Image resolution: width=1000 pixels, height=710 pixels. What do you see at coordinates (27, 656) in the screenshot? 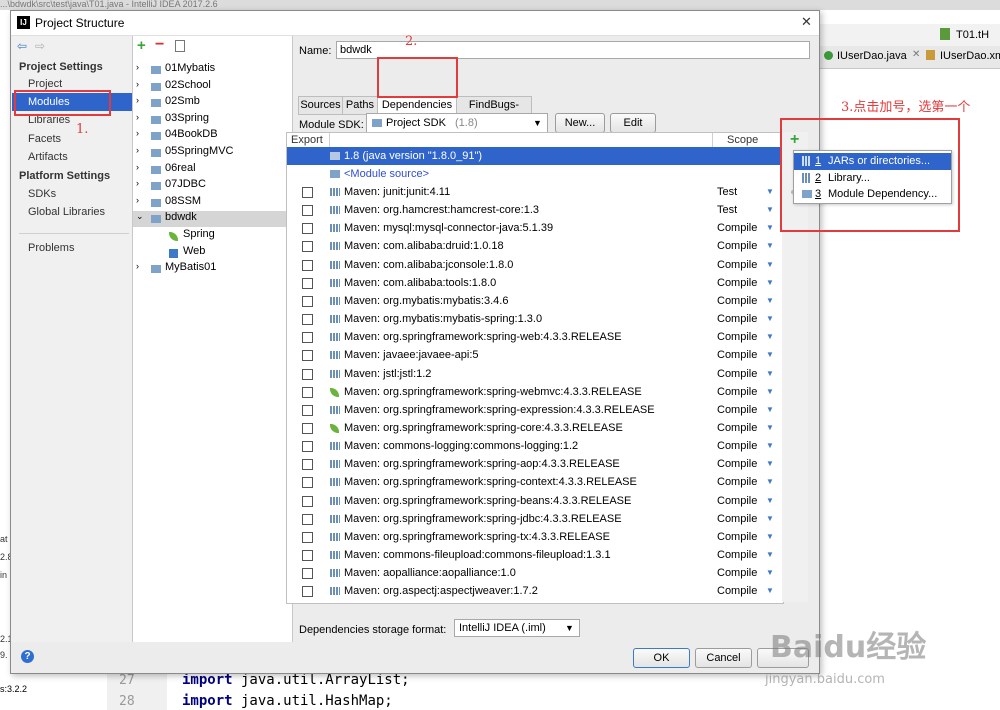
I see `help-icon: ?` at bounding box center [27, 656].